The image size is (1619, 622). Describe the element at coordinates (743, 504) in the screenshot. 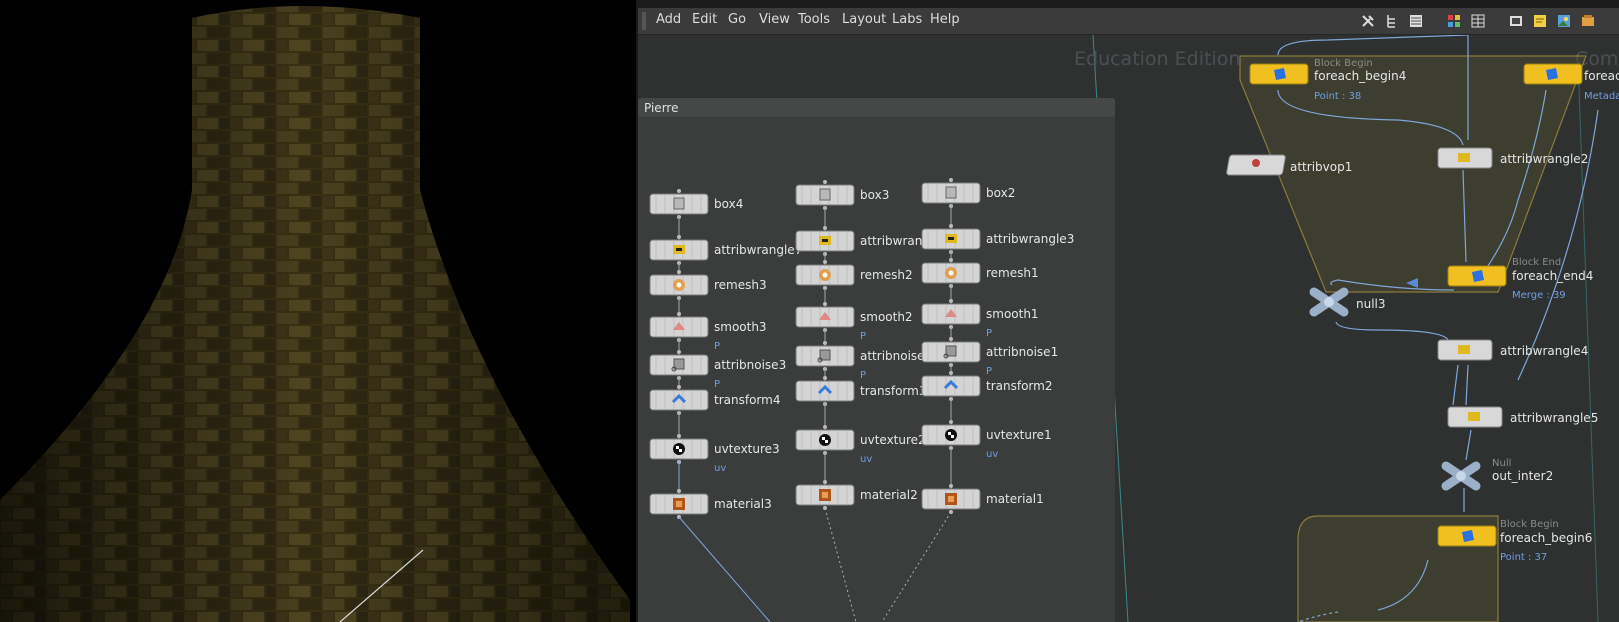

I see `node-label: material3` at that location.